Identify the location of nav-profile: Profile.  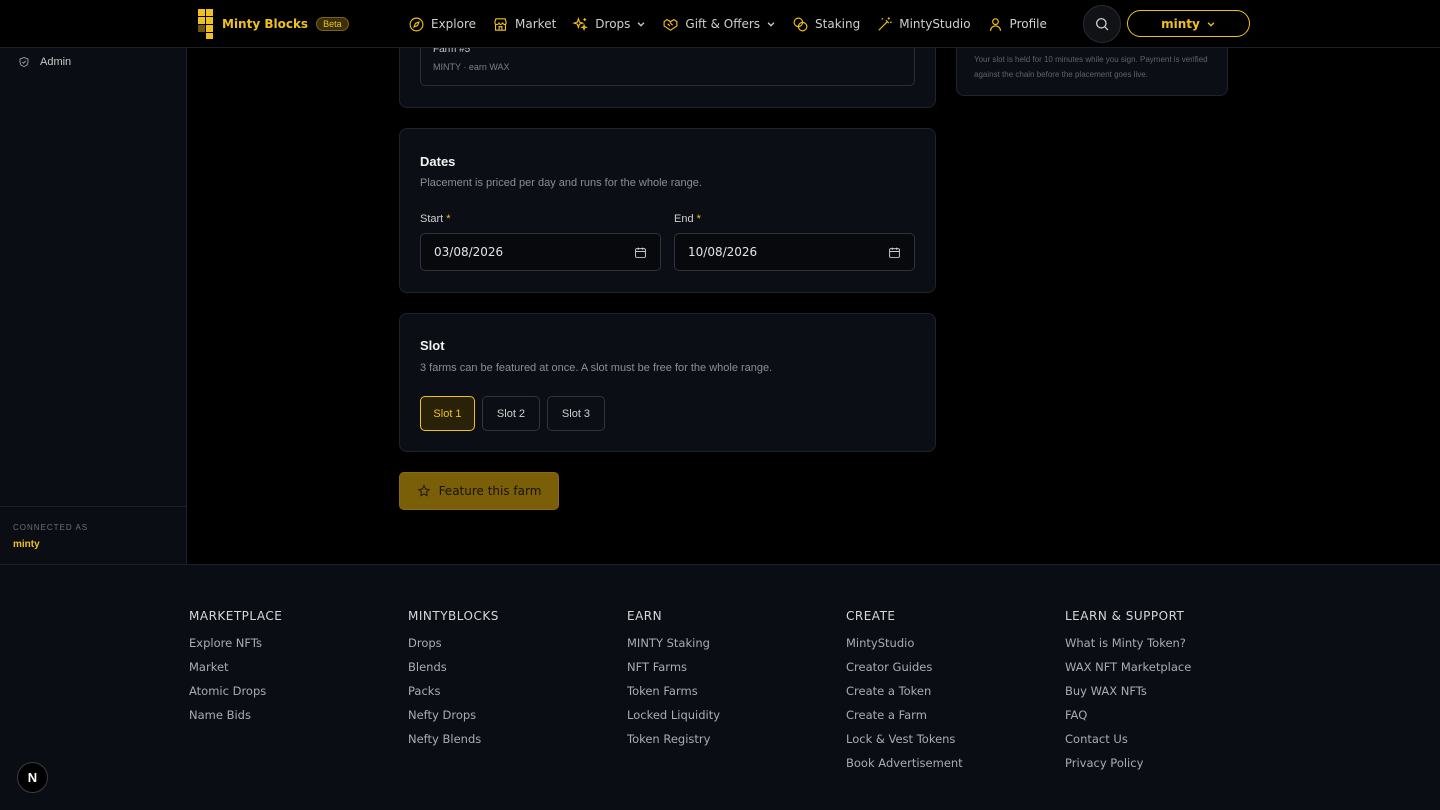
(1017, 24).